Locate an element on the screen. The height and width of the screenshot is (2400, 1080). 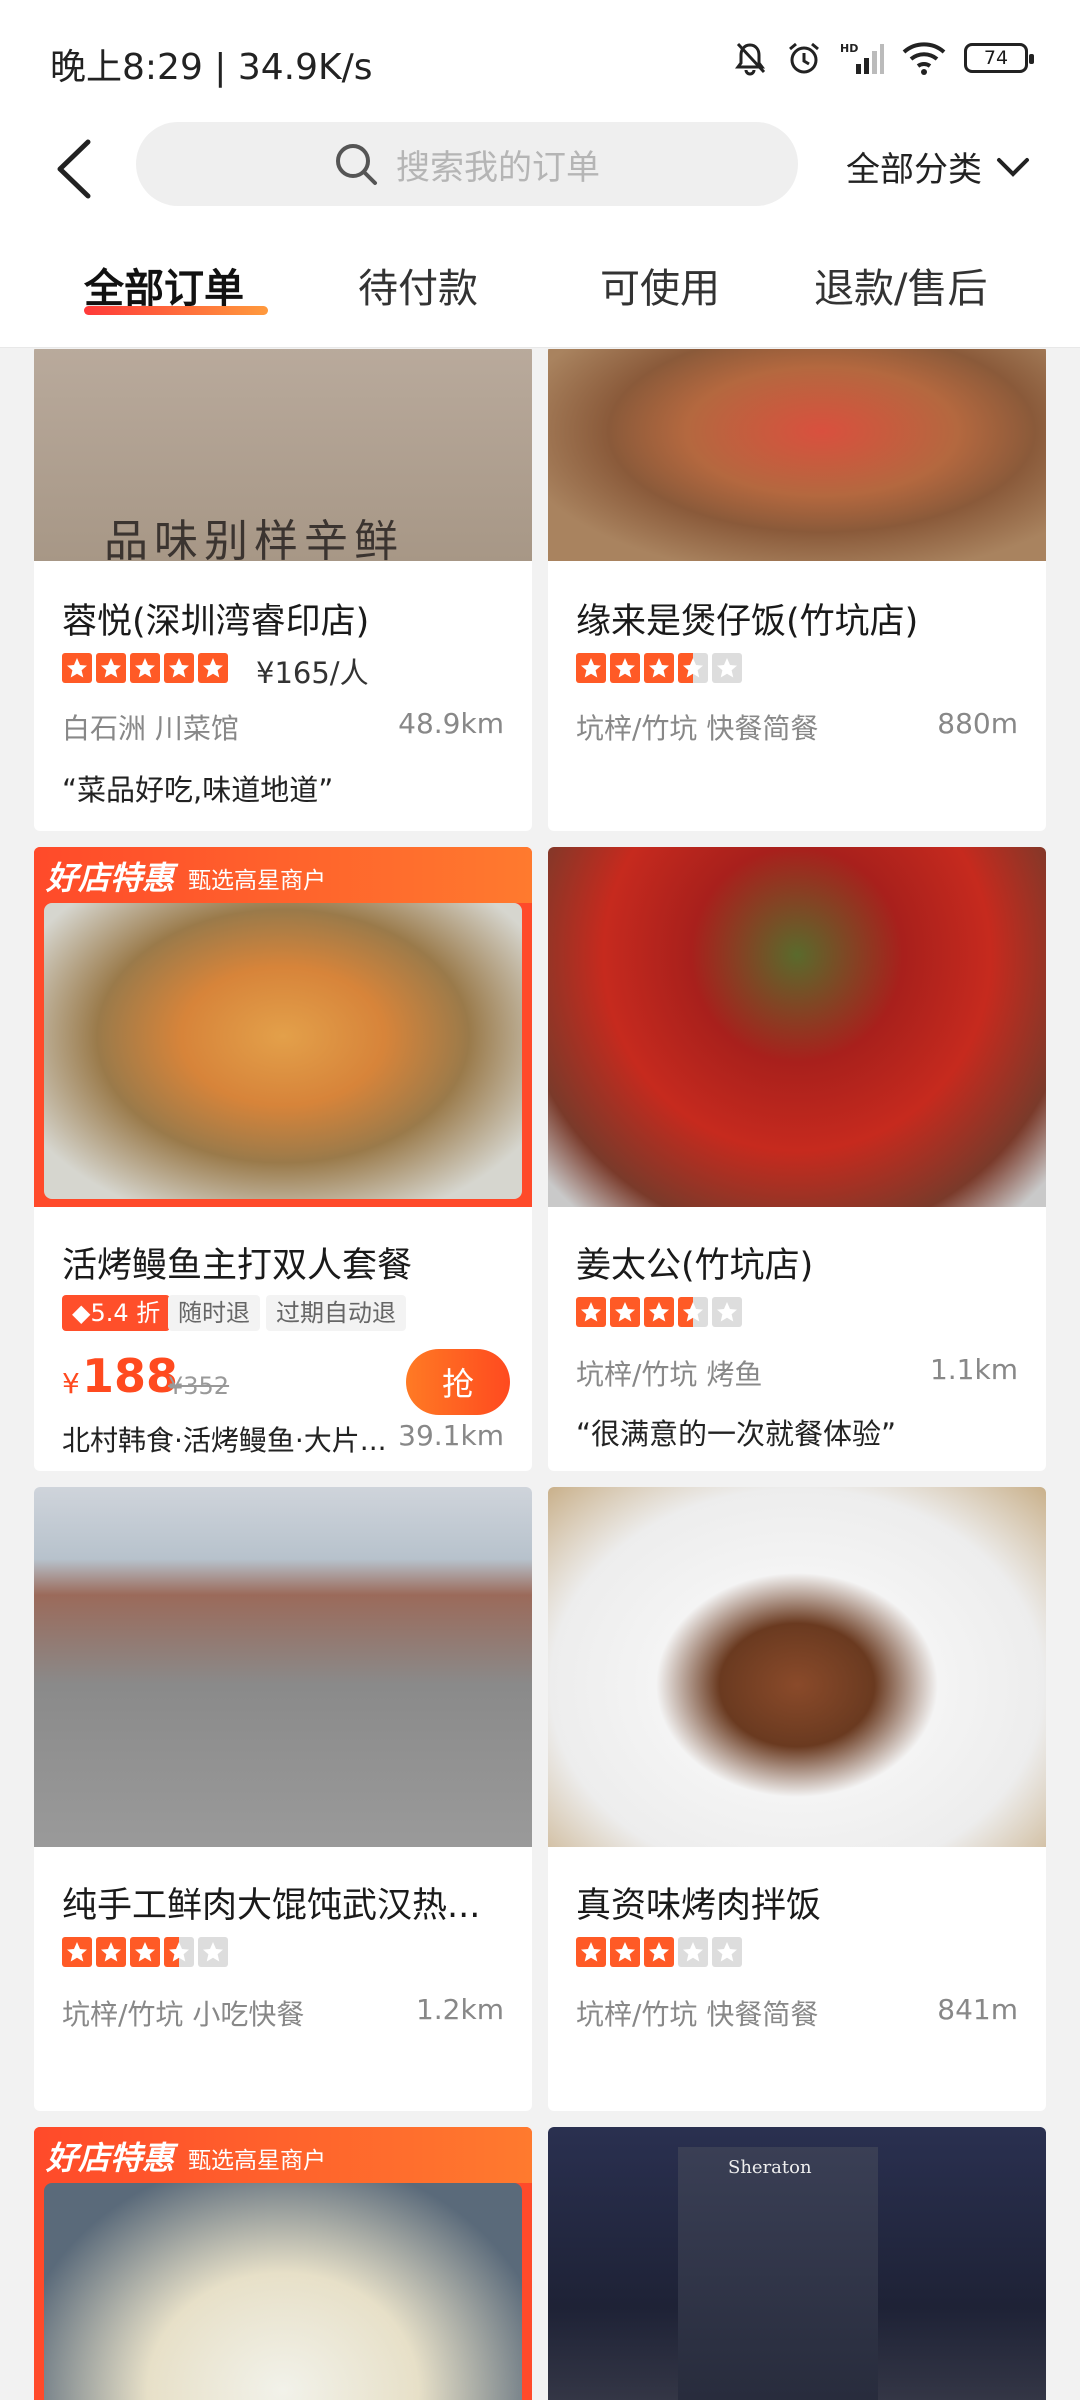
shop-card: 真资味烤肉拌饭 坑梓/竹坑 快餐简餐 841m is located at coordinates (797, 1799).